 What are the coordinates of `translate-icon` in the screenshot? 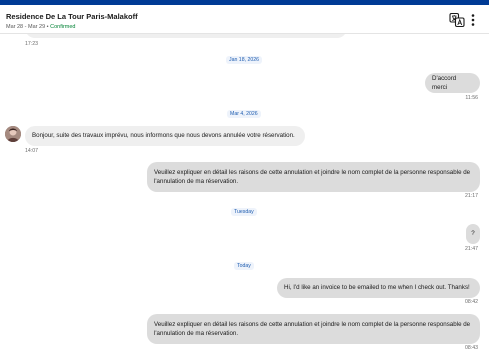 It's located at (457, 20).